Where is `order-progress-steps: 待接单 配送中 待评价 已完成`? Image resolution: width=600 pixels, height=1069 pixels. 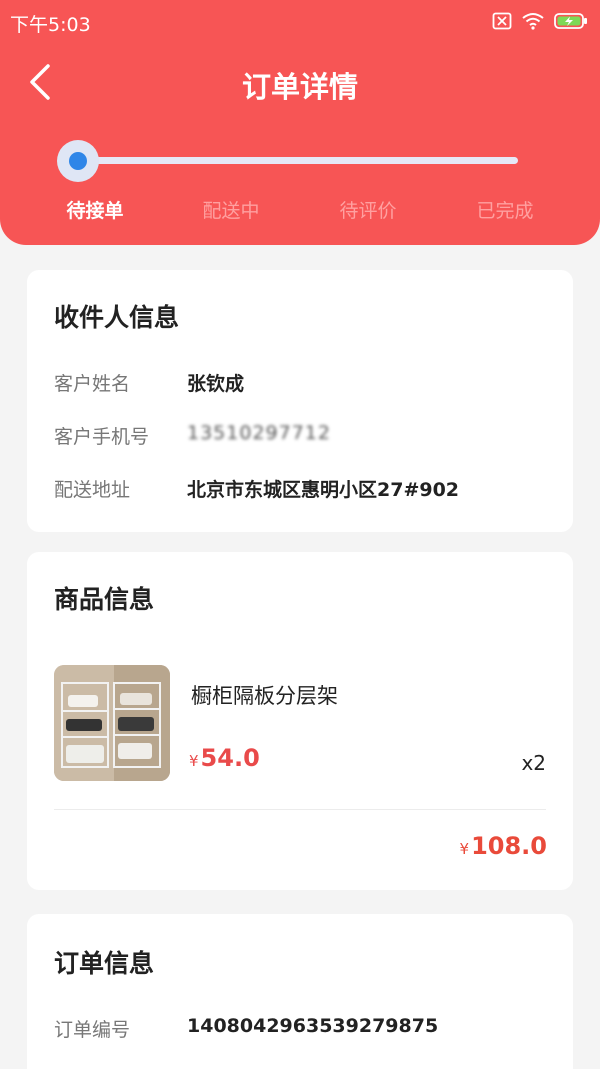
order-progress-steps: 待接单 配送中 待评价 已完成 is located at coordinates (300, 210).